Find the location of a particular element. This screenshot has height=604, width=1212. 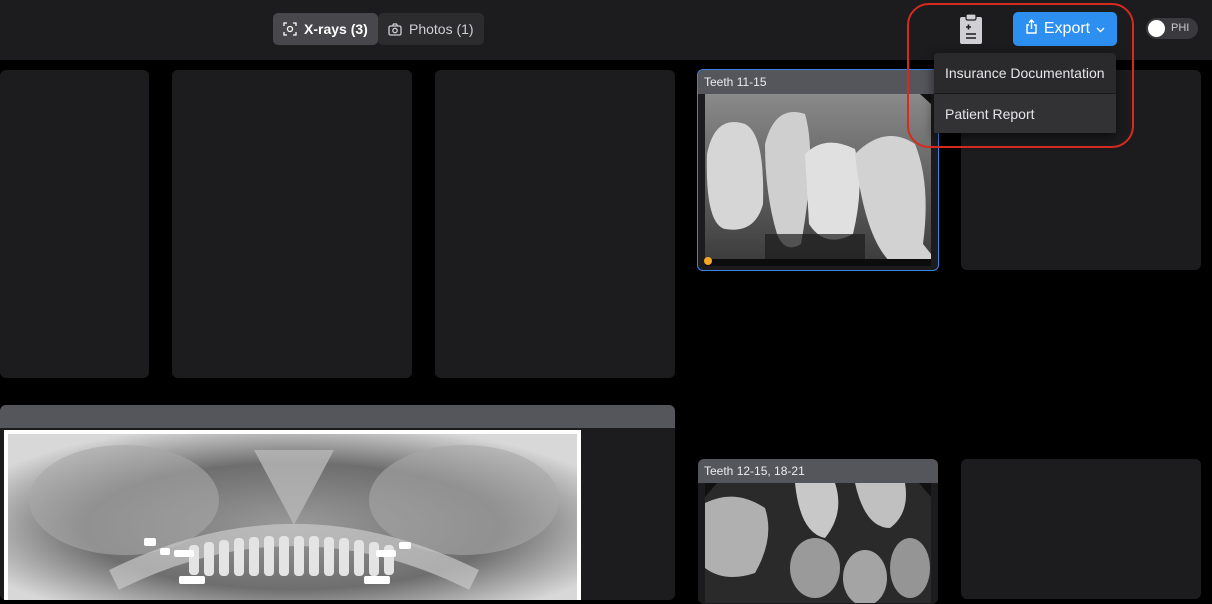

tab-xrays: X-rays (3) is located at coordinates (325, 29).